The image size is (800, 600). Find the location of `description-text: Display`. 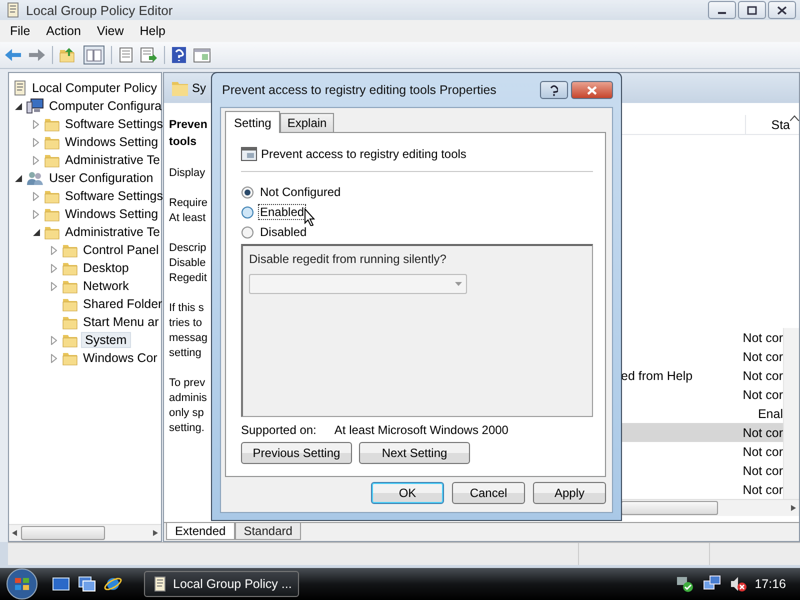

description-text: Display is located at coordinates (187, 173).